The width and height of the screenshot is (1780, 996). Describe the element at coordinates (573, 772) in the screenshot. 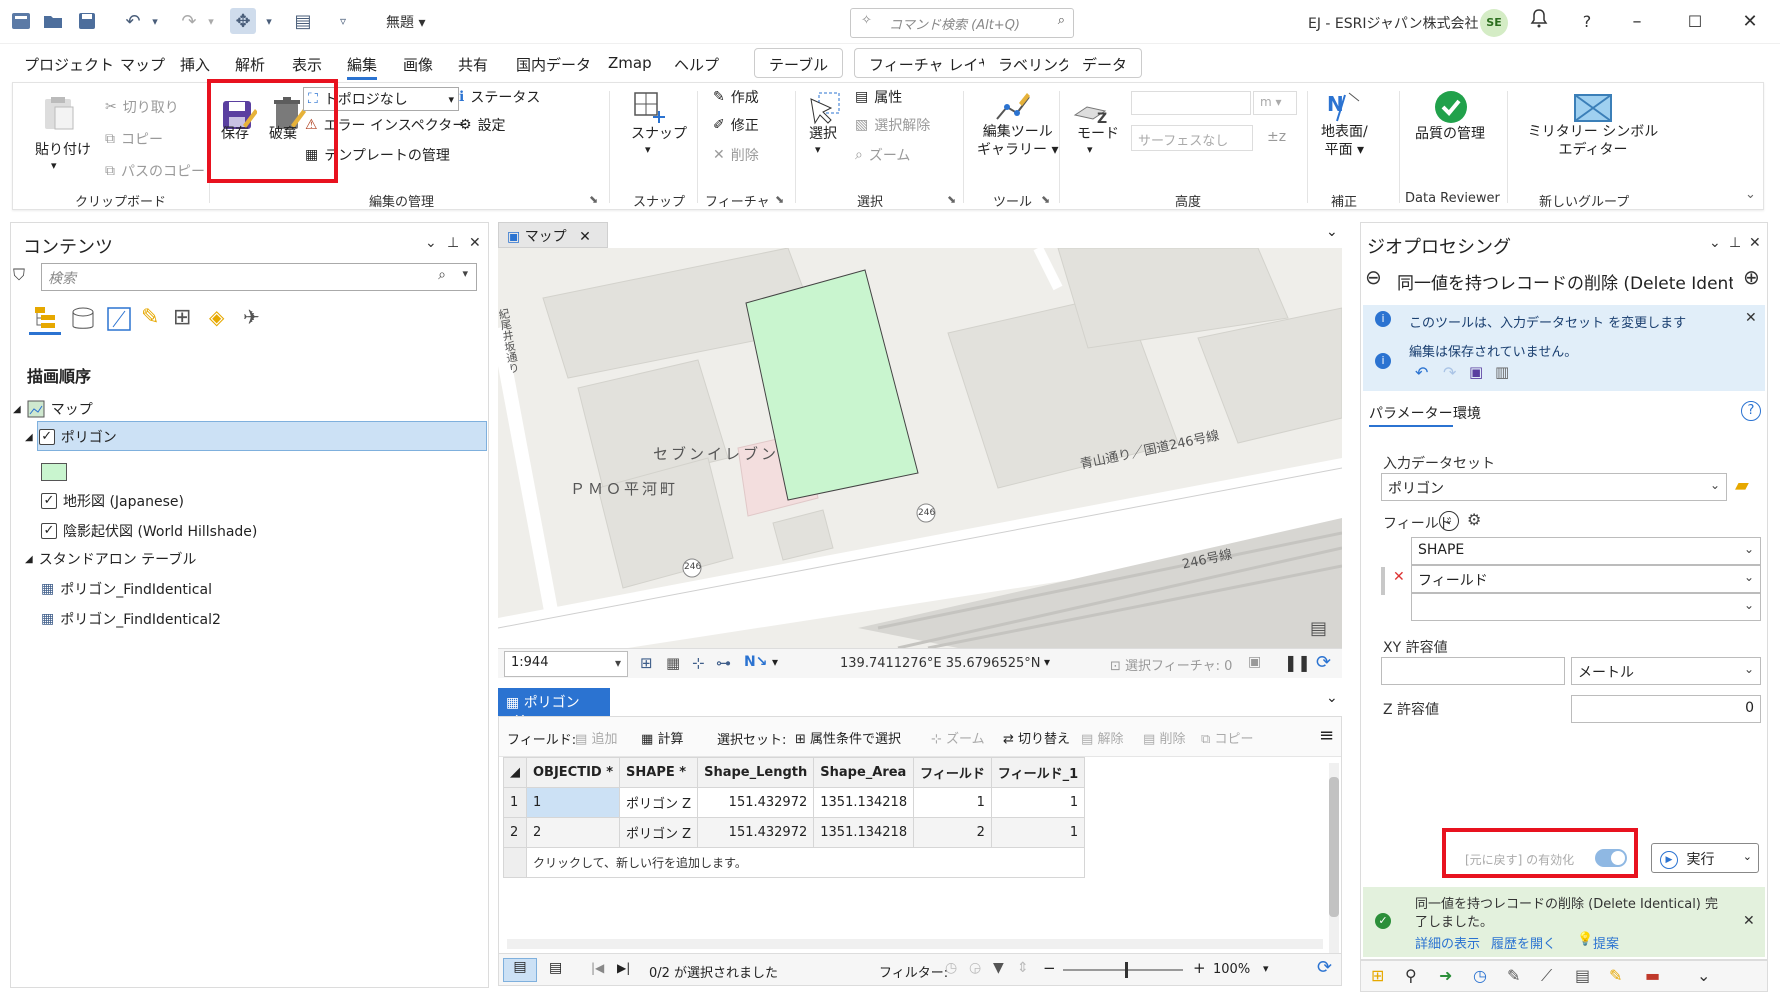

I see `column-header: OBJECTID *` at that location.